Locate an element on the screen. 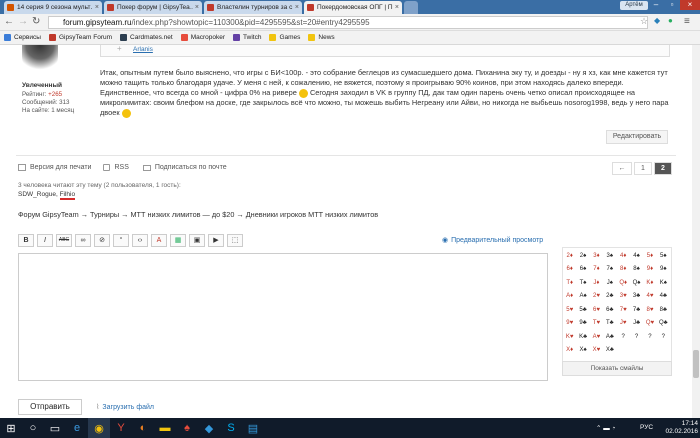  tab-4-active: Покердомовская ОПГ | П… × is located at coordinates (353, 7).